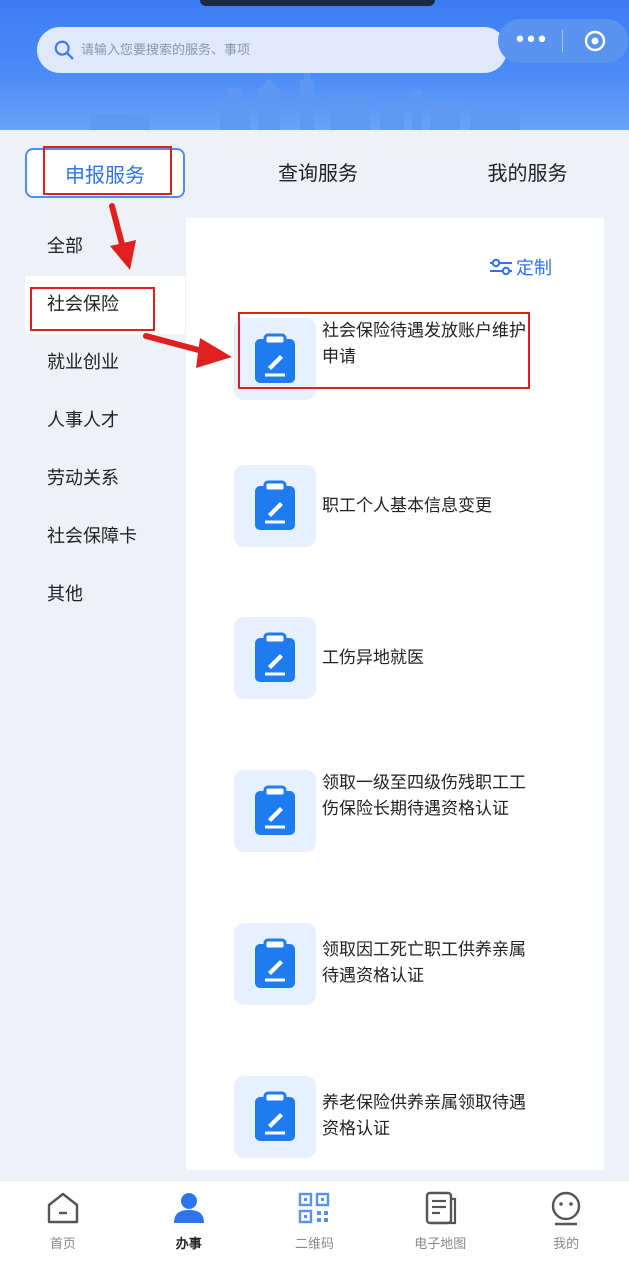  I want to click on nav-e-map: 电子地图, so click(440, 1226).